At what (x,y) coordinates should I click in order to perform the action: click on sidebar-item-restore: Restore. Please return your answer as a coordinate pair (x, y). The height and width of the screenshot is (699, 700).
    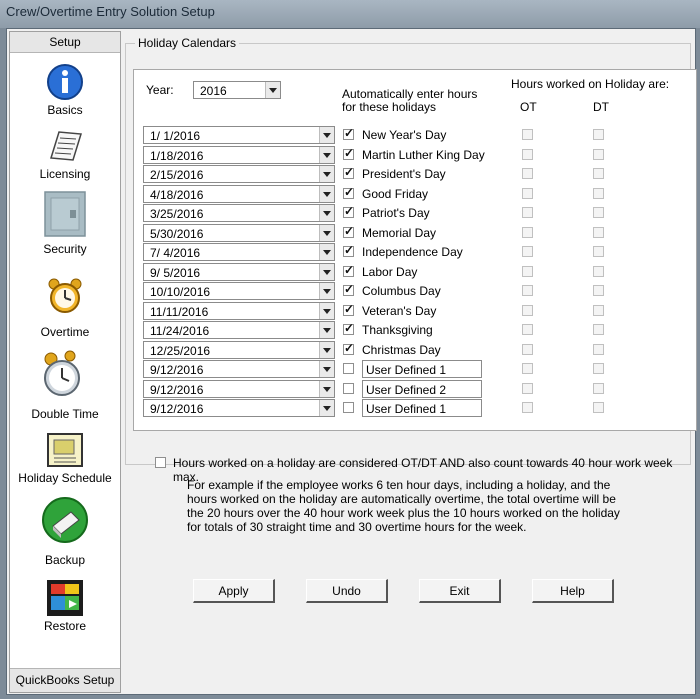
    Looking at the image, I should click on (65, 615).